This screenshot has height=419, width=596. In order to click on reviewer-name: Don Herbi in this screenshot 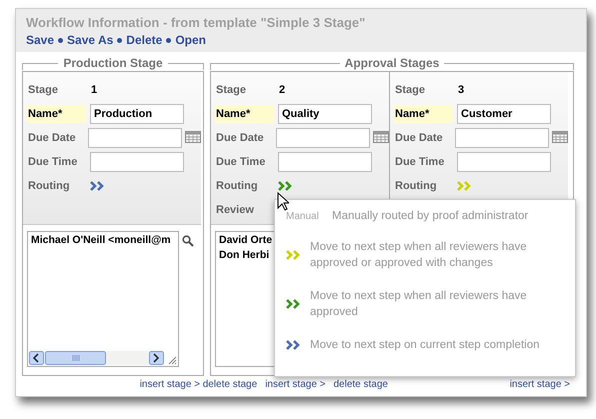, I will do `click(244, 255)`.